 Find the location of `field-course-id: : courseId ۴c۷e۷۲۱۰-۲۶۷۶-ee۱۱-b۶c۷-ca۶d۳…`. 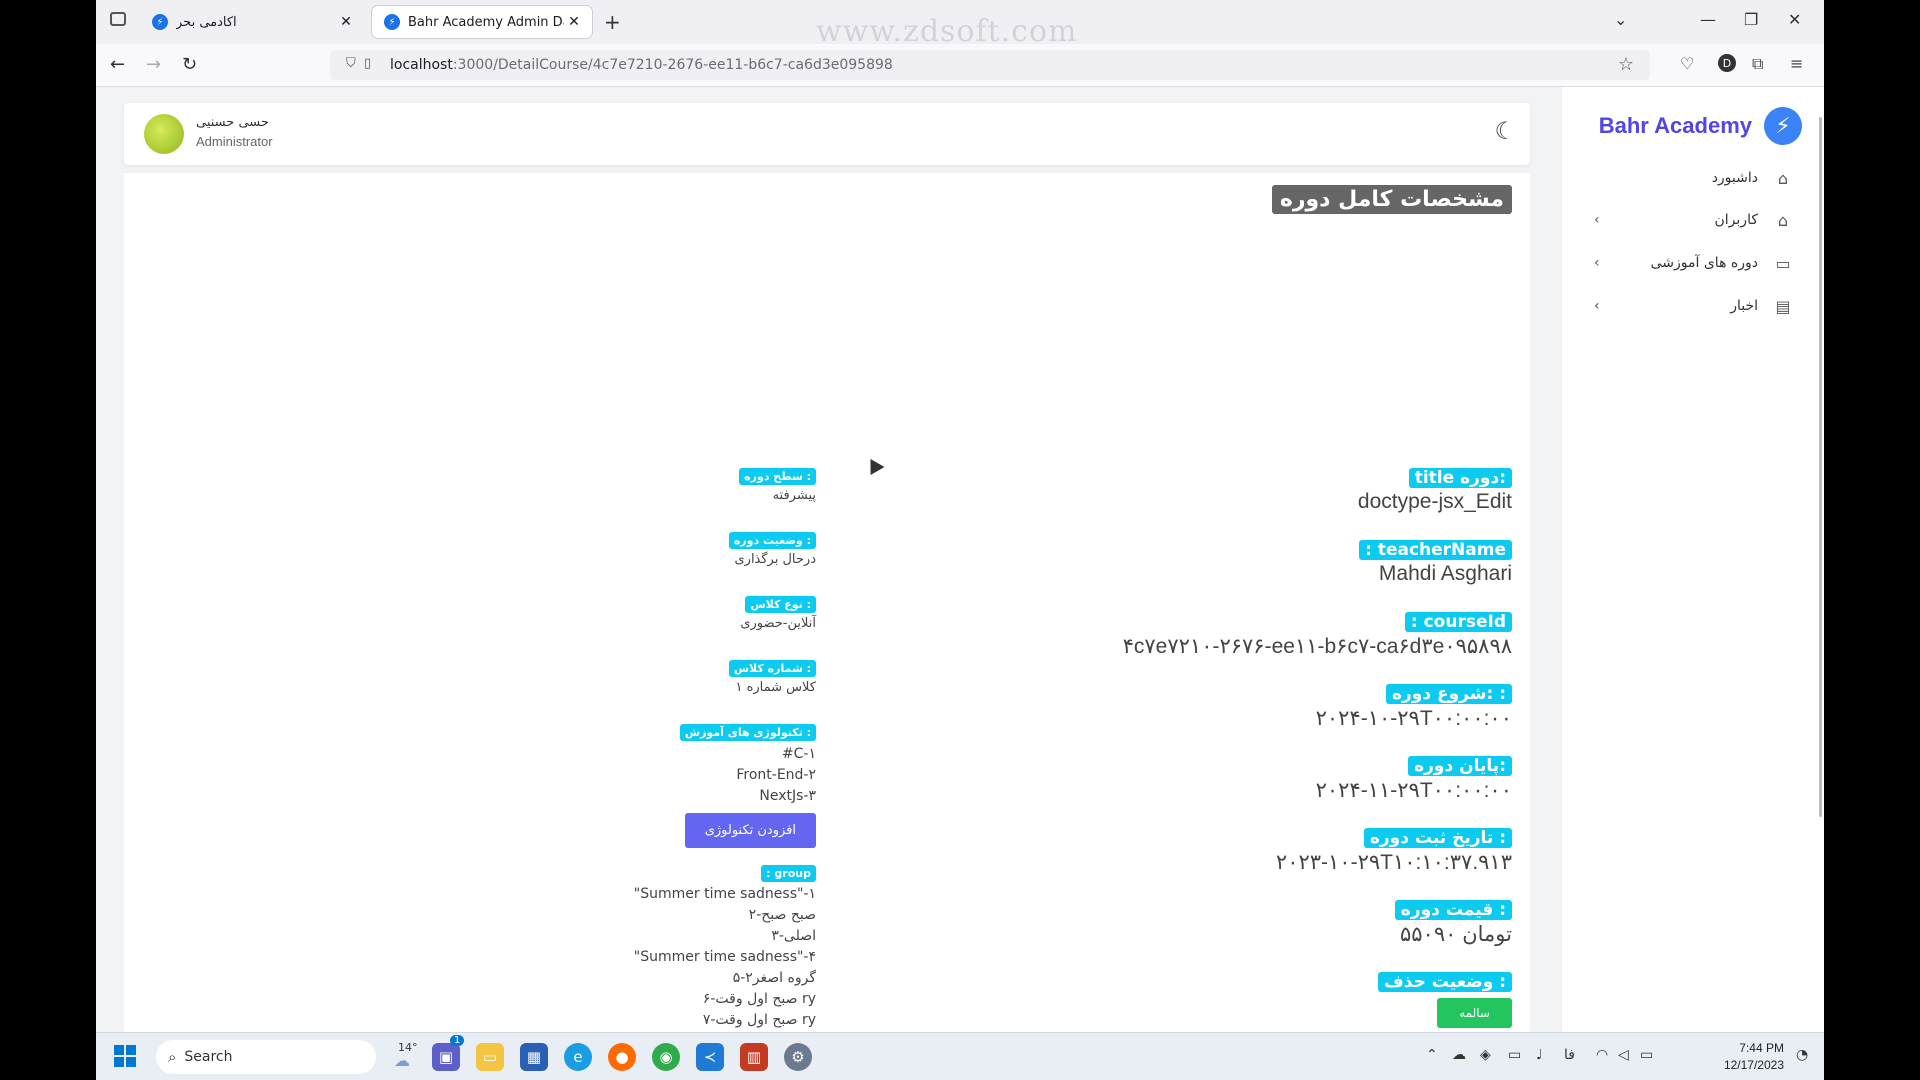

field-course-id: : courseId ۴c۷e۷۲۱۰-۲۶۷۶-ee۱۱-b۶c۷-ca۶d۳… is located at coordinates (1317, 635).